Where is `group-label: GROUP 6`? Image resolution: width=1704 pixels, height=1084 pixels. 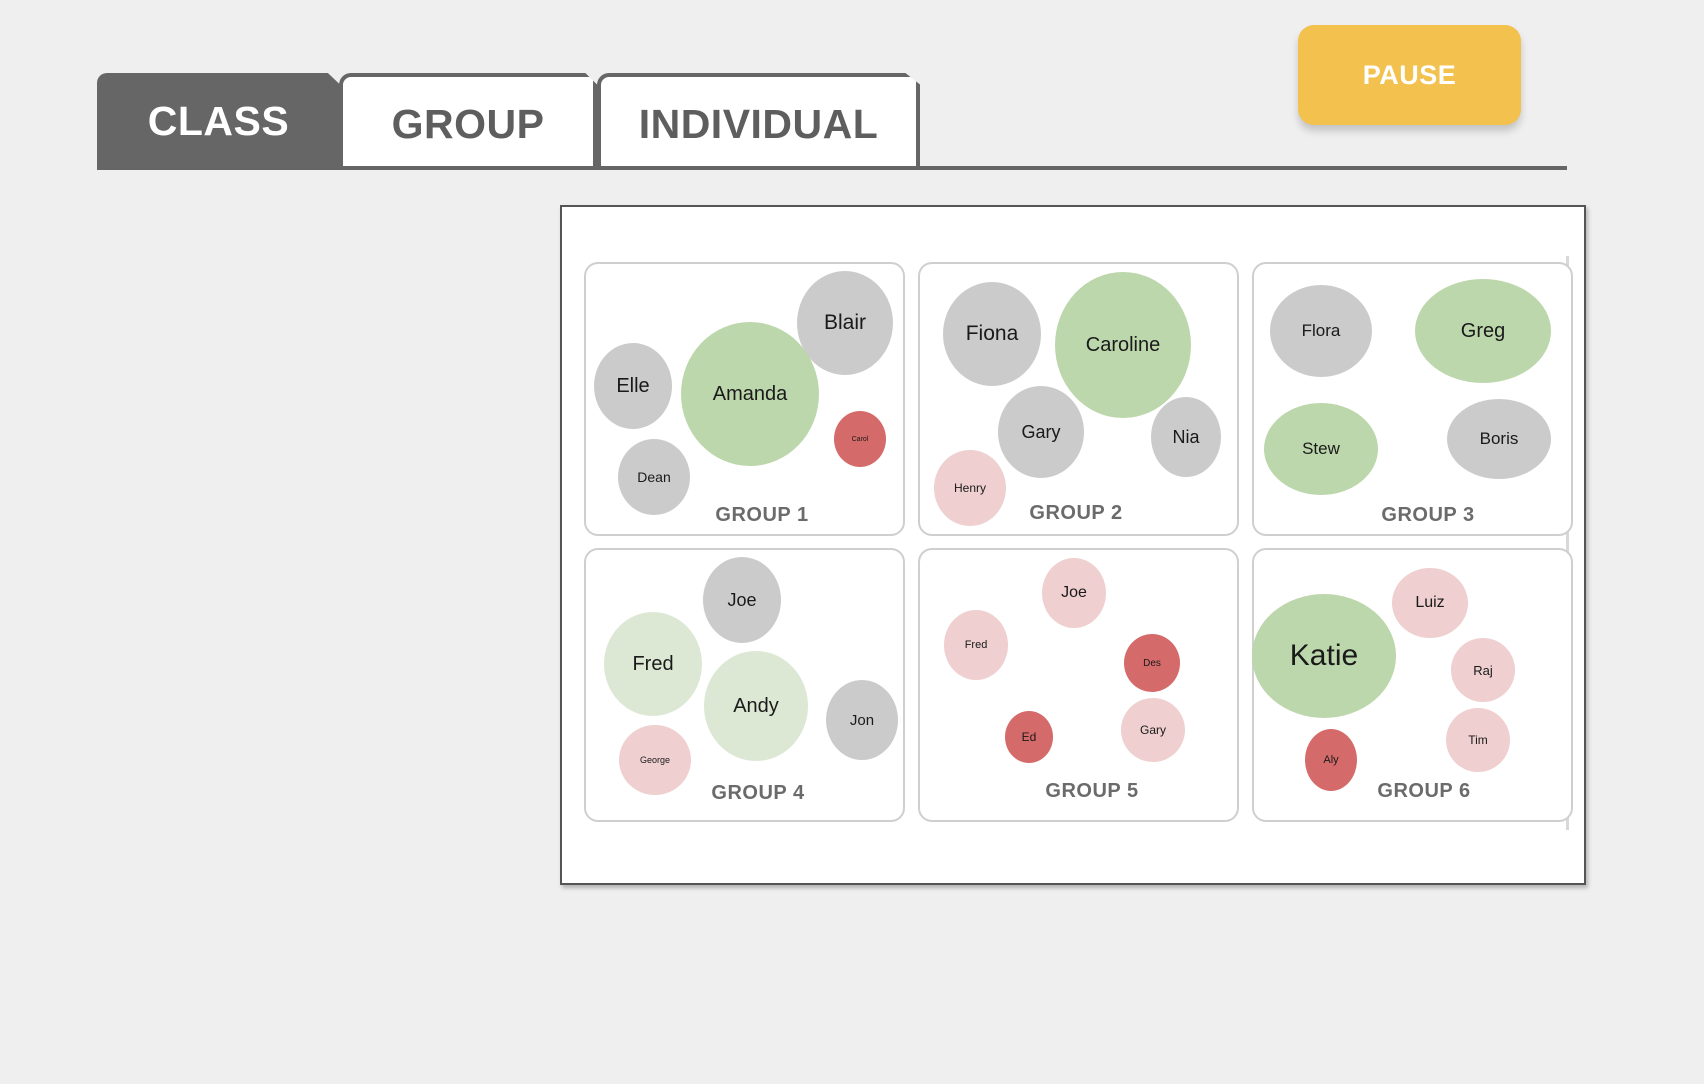 group-label: GROUP 6 is located at coordinates (1424, 791).